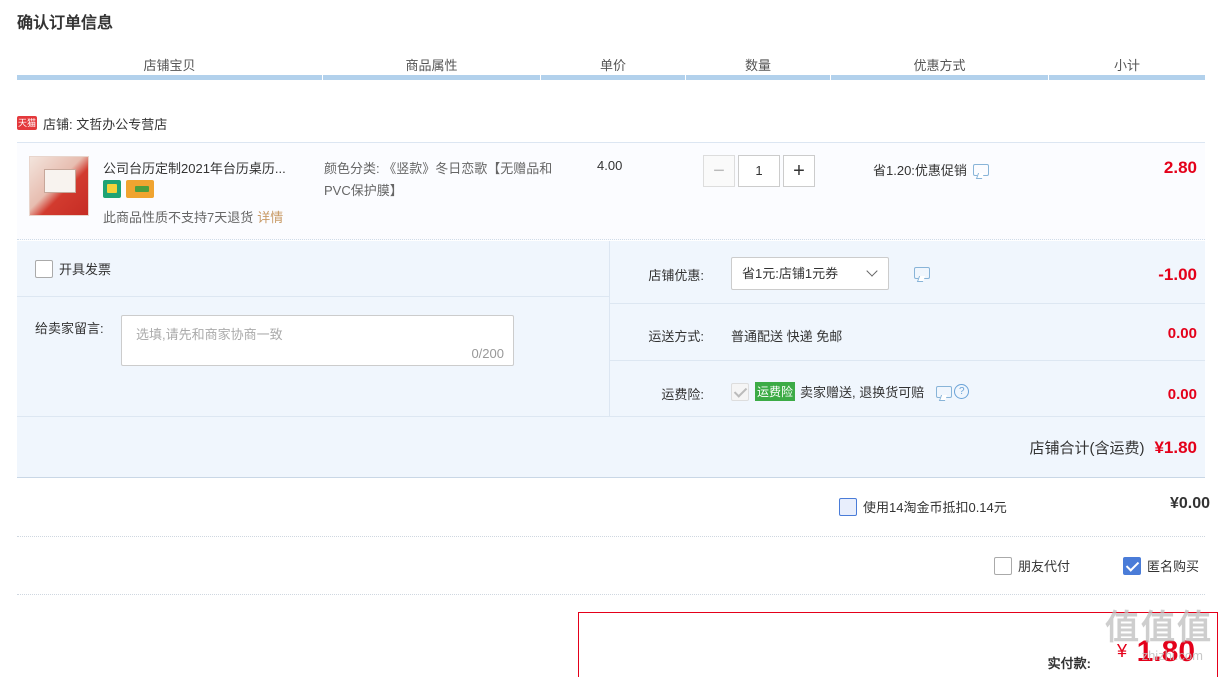  Describe the element at coordinates (962, 391) in the screenshot. I see `help-icon: ?` at that location.